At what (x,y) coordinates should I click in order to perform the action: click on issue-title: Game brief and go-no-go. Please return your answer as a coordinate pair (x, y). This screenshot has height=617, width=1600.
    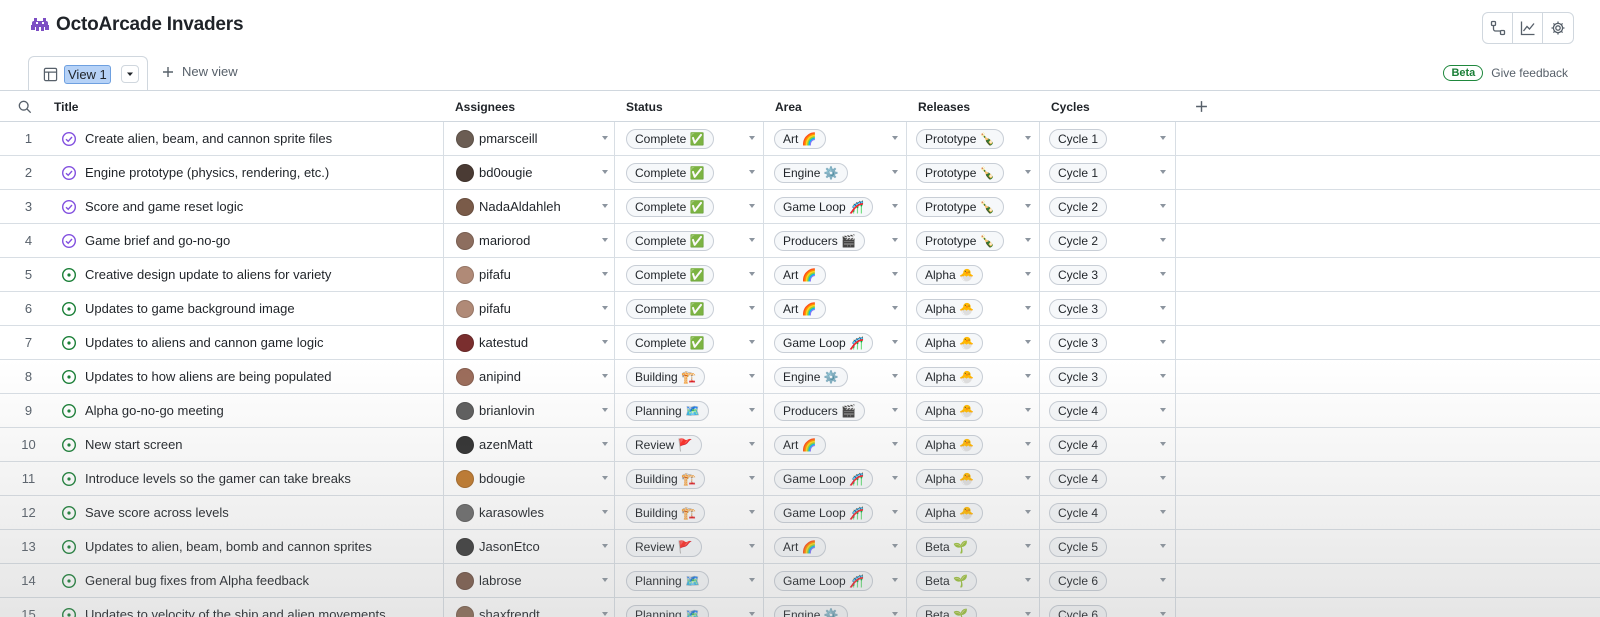
    Looking at the image, I should click on (157, 240).